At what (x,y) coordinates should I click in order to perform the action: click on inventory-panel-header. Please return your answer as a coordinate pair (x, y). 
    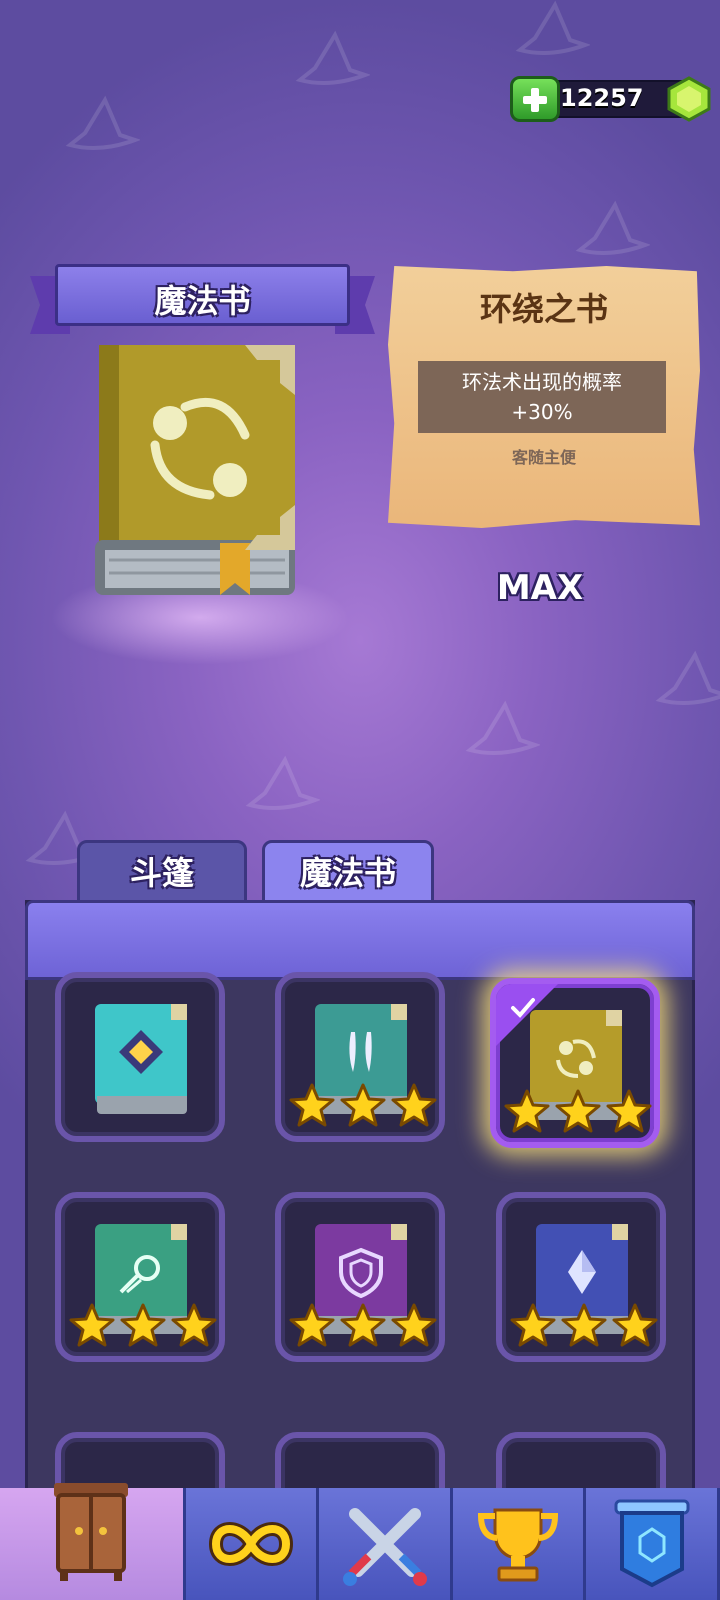
    Looking at the image, I should click on (360, 940).